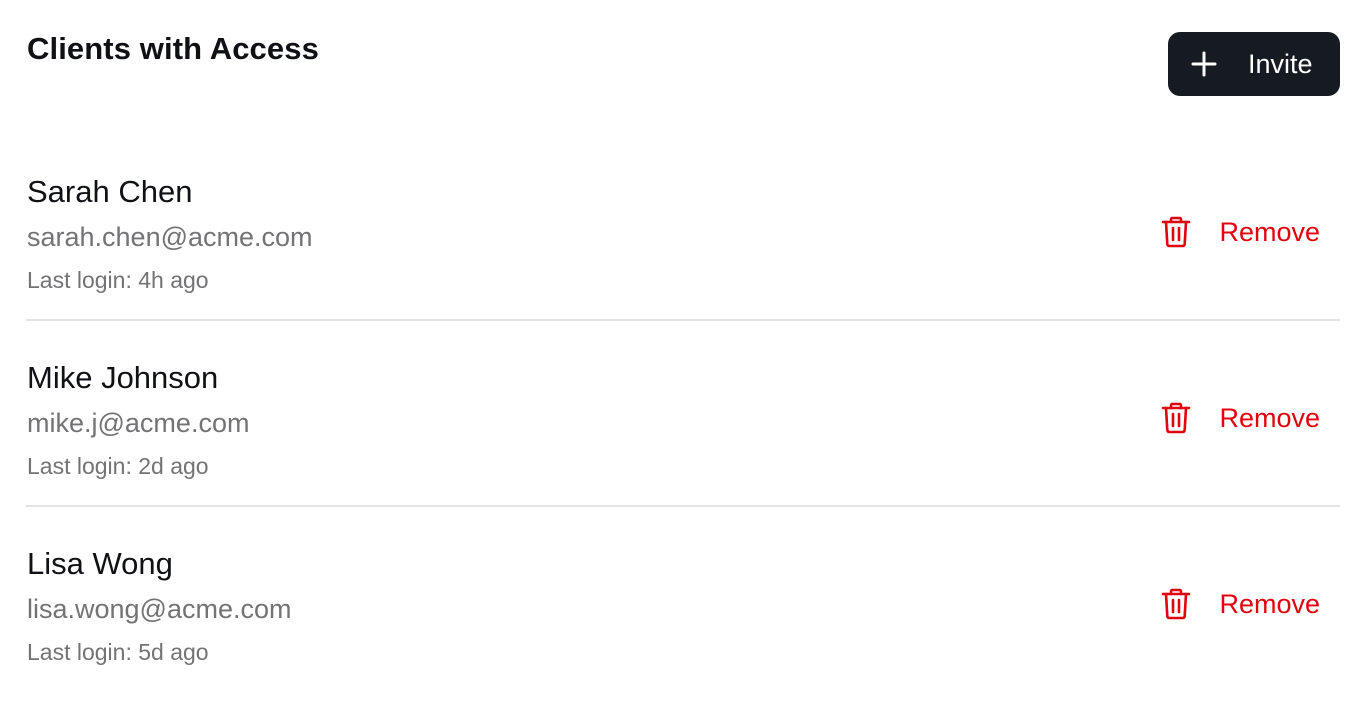 Image resolution: width=1366 pixels, height=704 pixels. Describe the element at coordinates (110, 191) in the screenshot. I see `client-name: Sarah Chen` at that location.